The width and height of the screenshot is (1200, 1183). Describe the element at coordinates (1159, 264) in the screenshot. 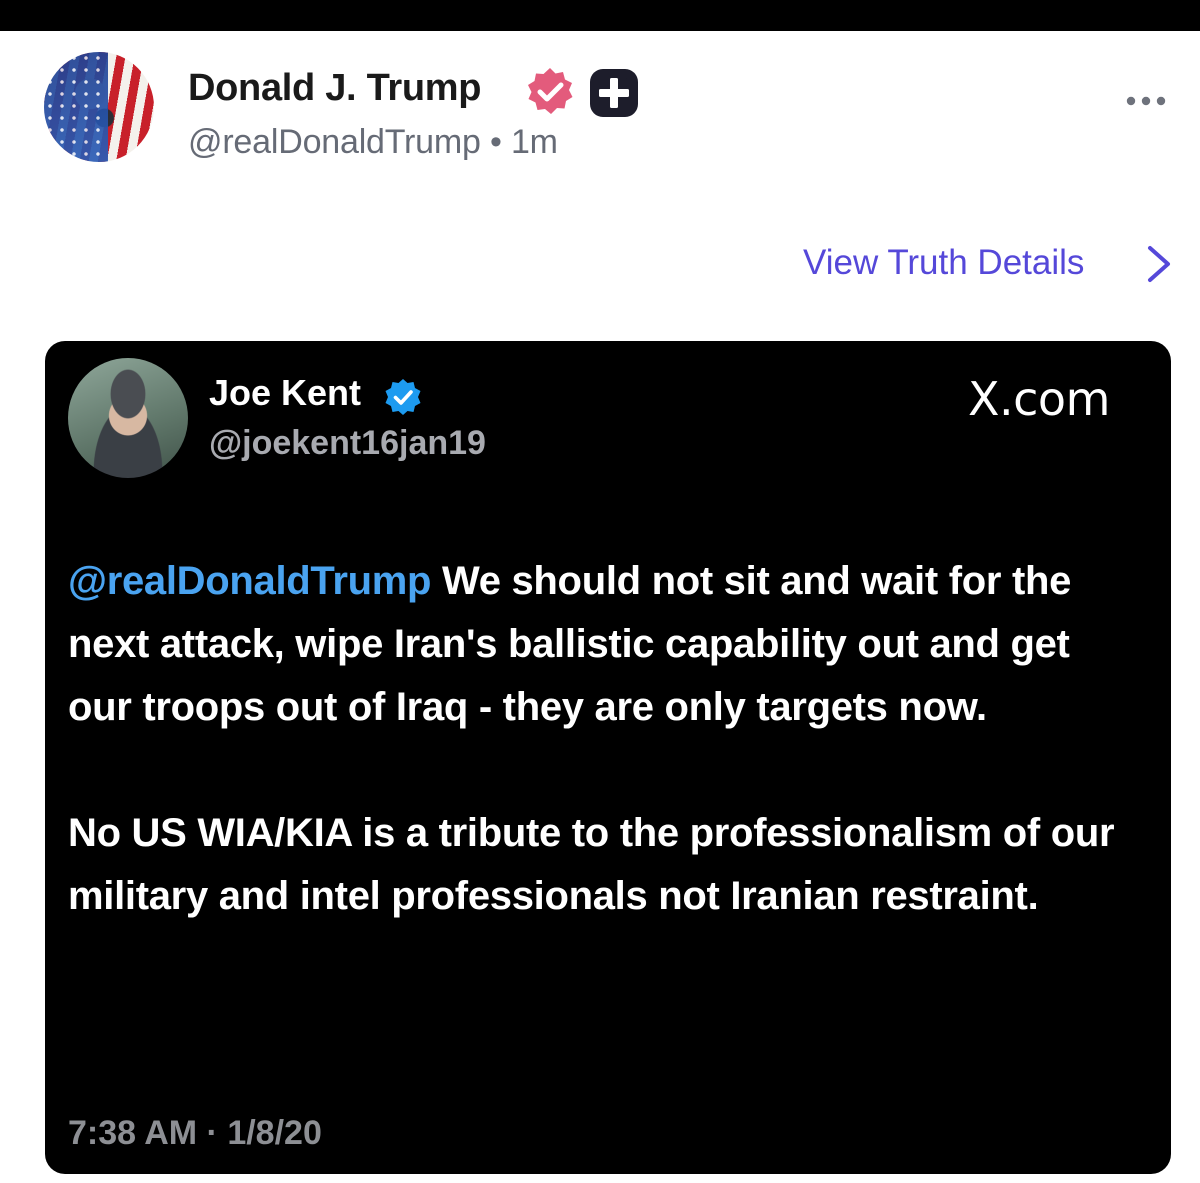

I see `chevron-right-icon` at that location.